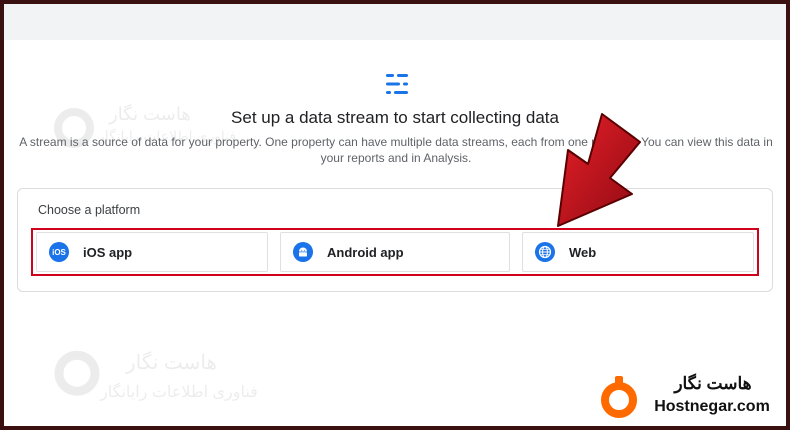  Describe the element at coordinates (397, 84) in the screenshot. I see `data-stream-icon` at that location.